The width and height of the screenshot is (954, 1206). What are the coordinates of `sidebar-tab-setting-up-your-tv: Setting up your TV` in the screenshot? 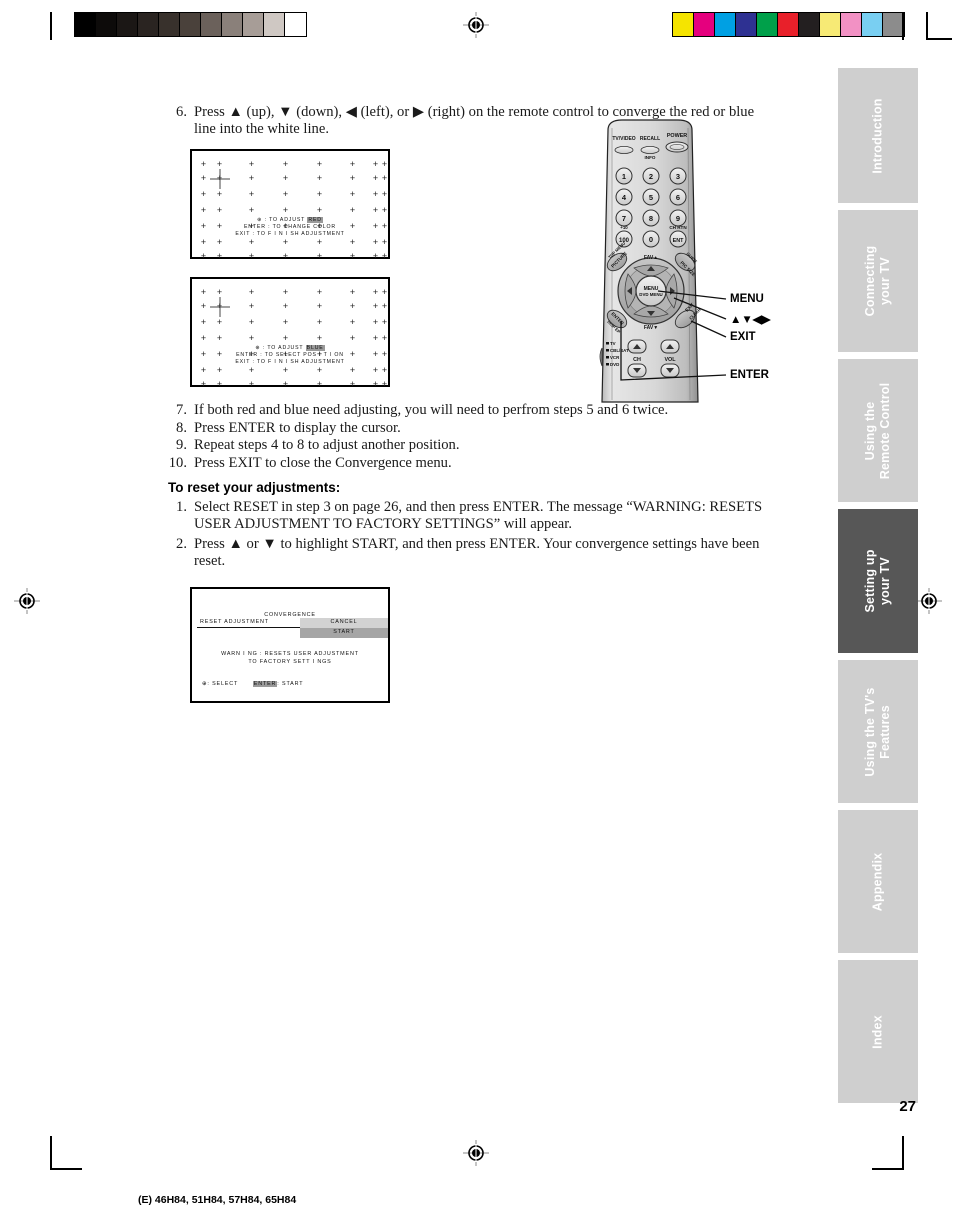 It's located at (878, 581).